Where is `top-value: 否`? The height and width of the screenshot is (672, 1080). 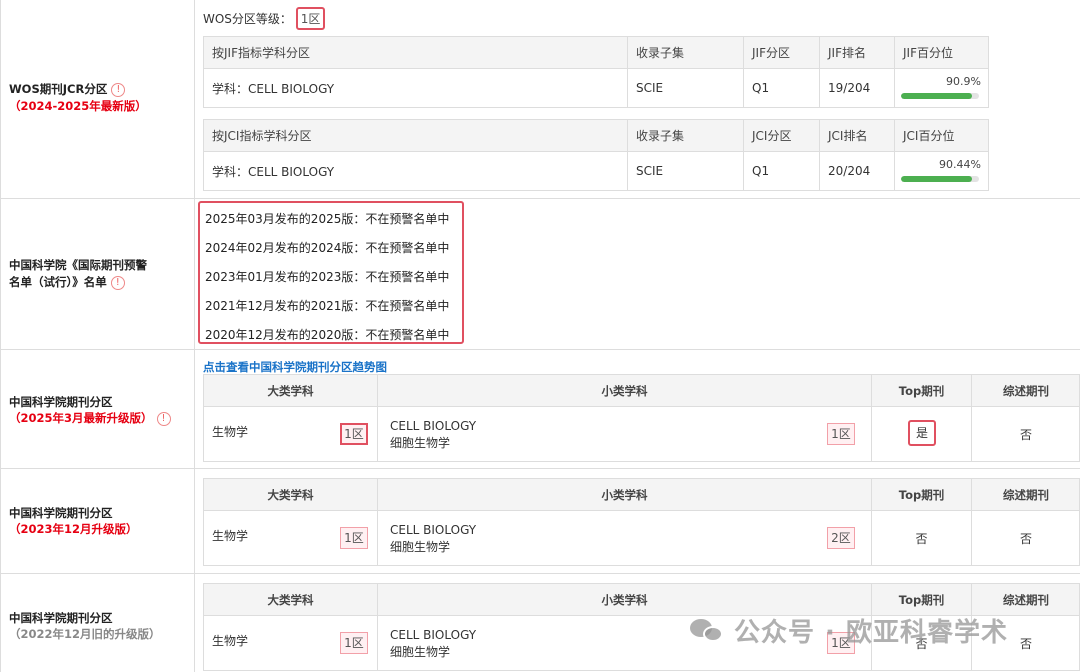
top-value: 否 is located at coordinates (921, 539).